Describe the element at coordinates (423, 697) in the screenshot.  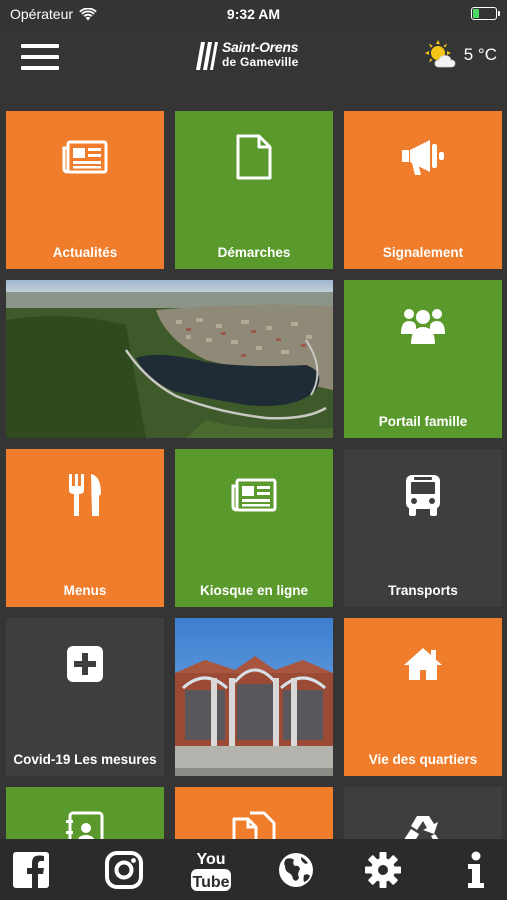
I see `tile-vie-des-quartiers: Vie des quartiers` at that location.